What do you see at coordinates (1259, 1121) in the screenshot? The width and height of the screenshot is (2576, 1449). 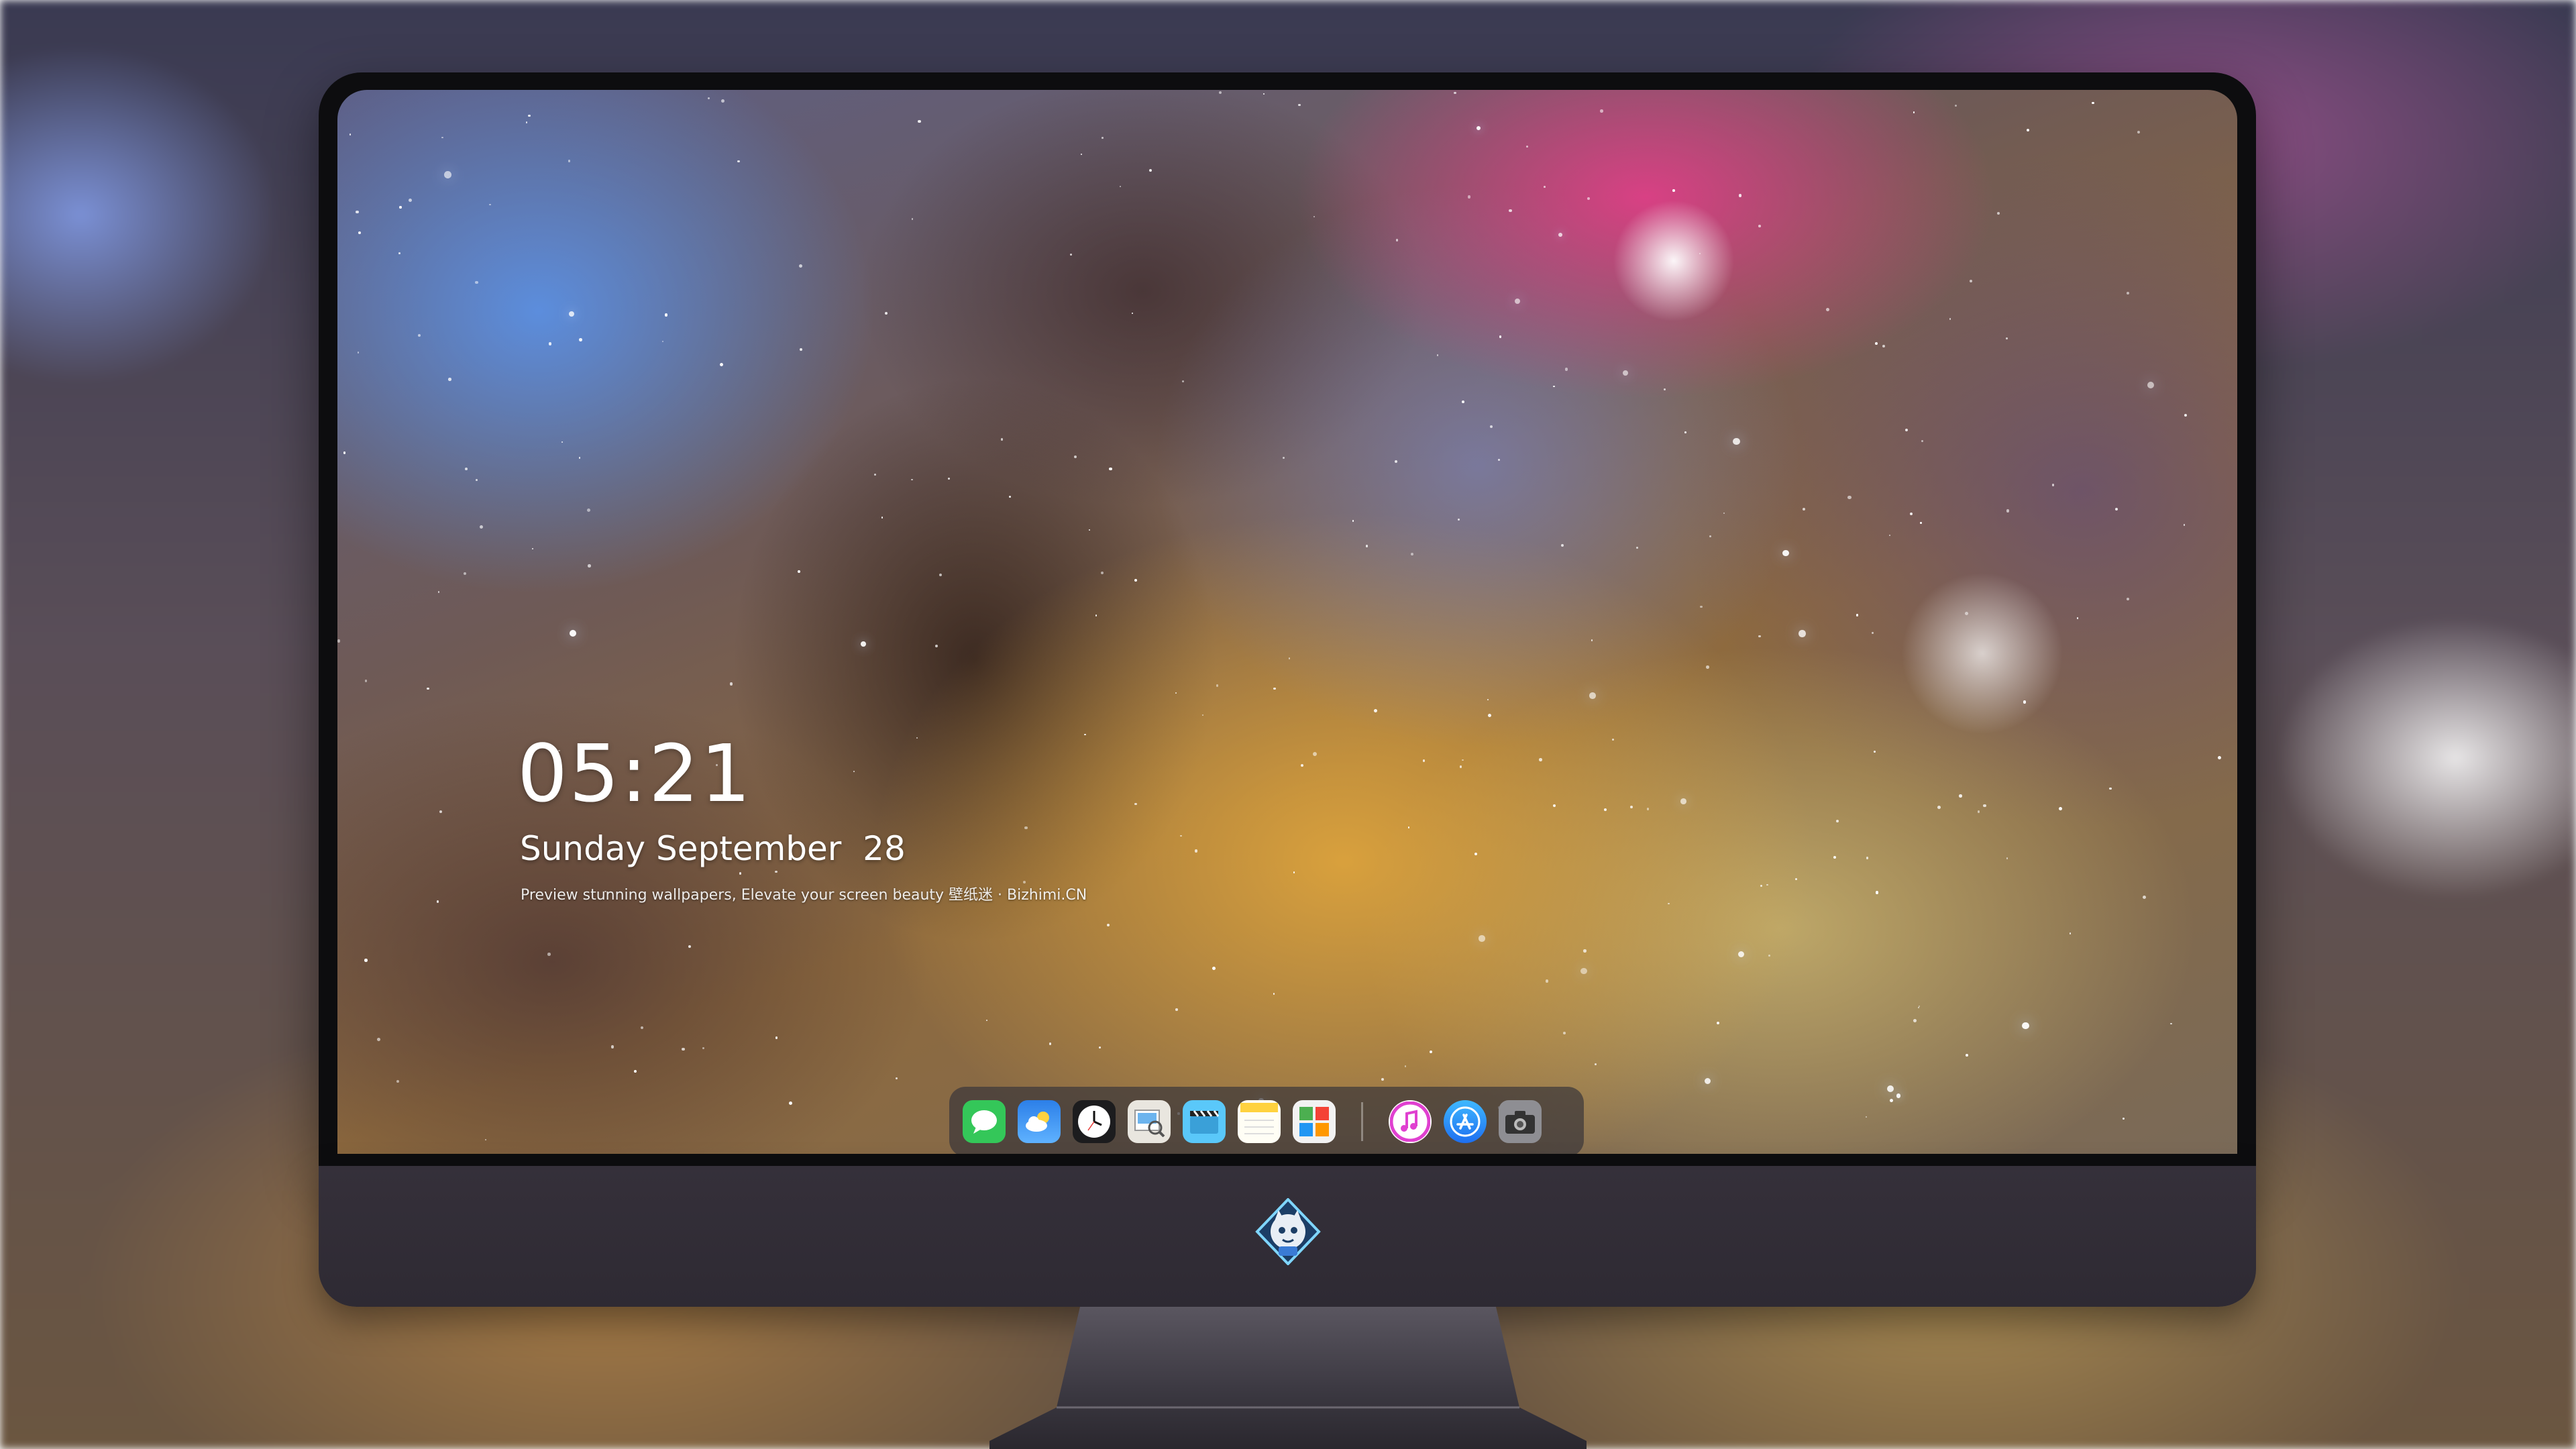 I see `notes-icon` at bounding box center [1259, 1121].